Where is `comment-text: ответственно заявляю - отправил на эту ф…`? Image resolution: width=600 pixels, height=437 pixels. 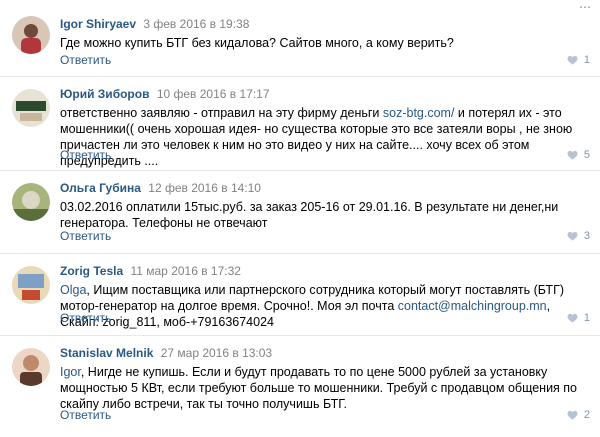
comment-text: ответственно заявляю - отправил на эту ф… is located at coordinates (316, 137).